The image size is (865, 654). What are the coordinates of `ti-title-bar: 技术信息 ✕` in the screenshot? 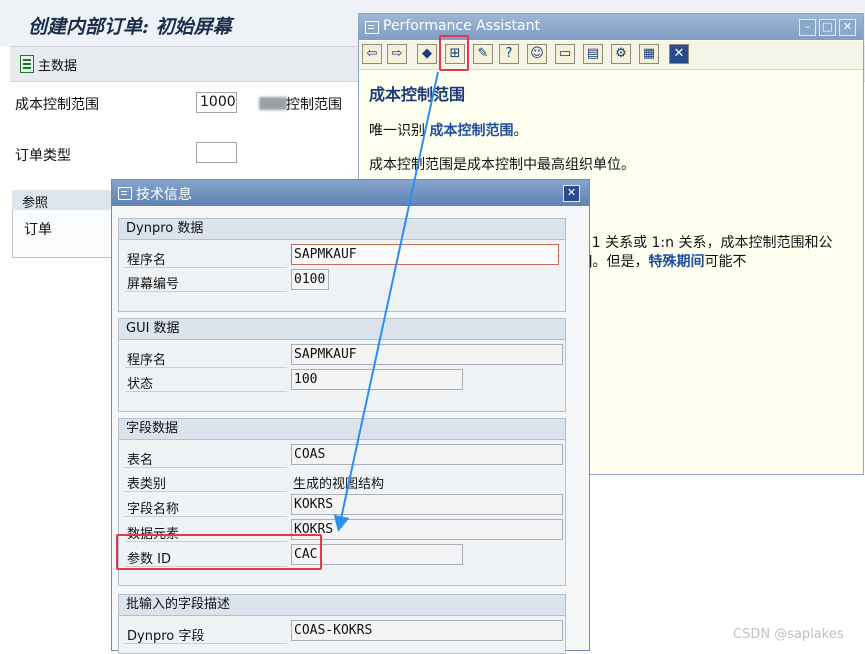 It's located at (350, 193).